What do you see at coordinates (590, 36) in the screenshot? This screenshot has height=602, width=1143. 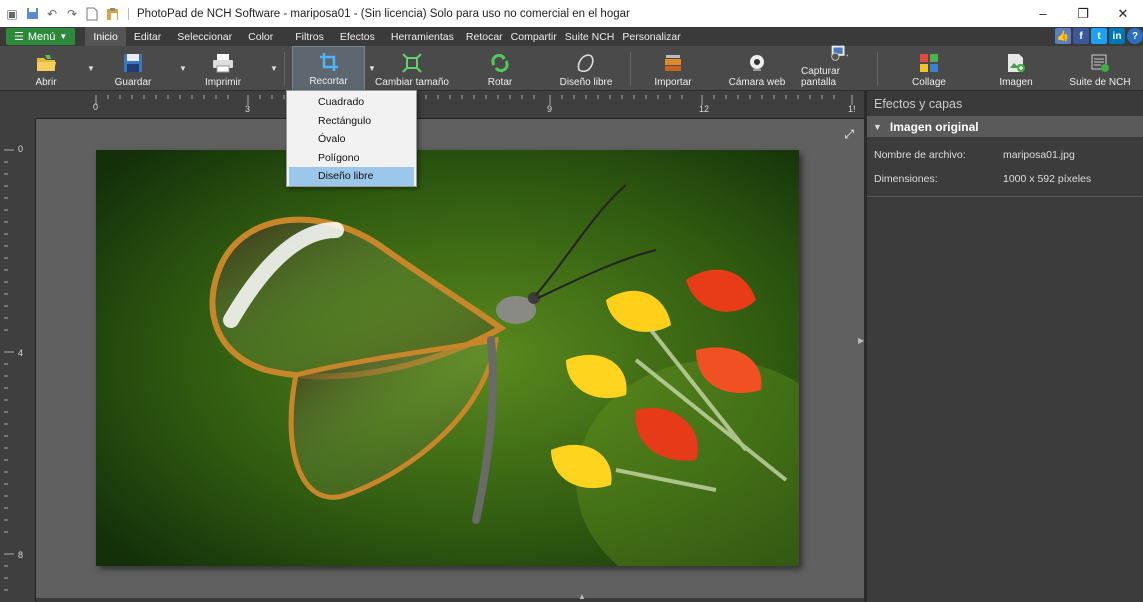 I see `tab-suite-nch: Suite NCH` at bounding box center [590, 36].